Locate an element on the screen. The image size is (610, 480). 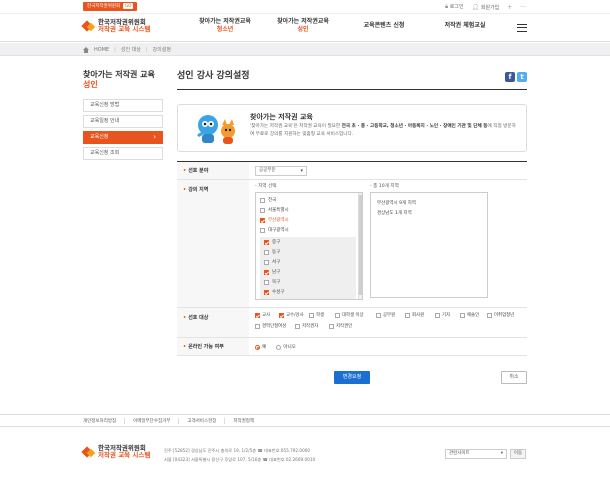
breadcrumb-level1: 성인 대상 is located at coordinates (131, 49).